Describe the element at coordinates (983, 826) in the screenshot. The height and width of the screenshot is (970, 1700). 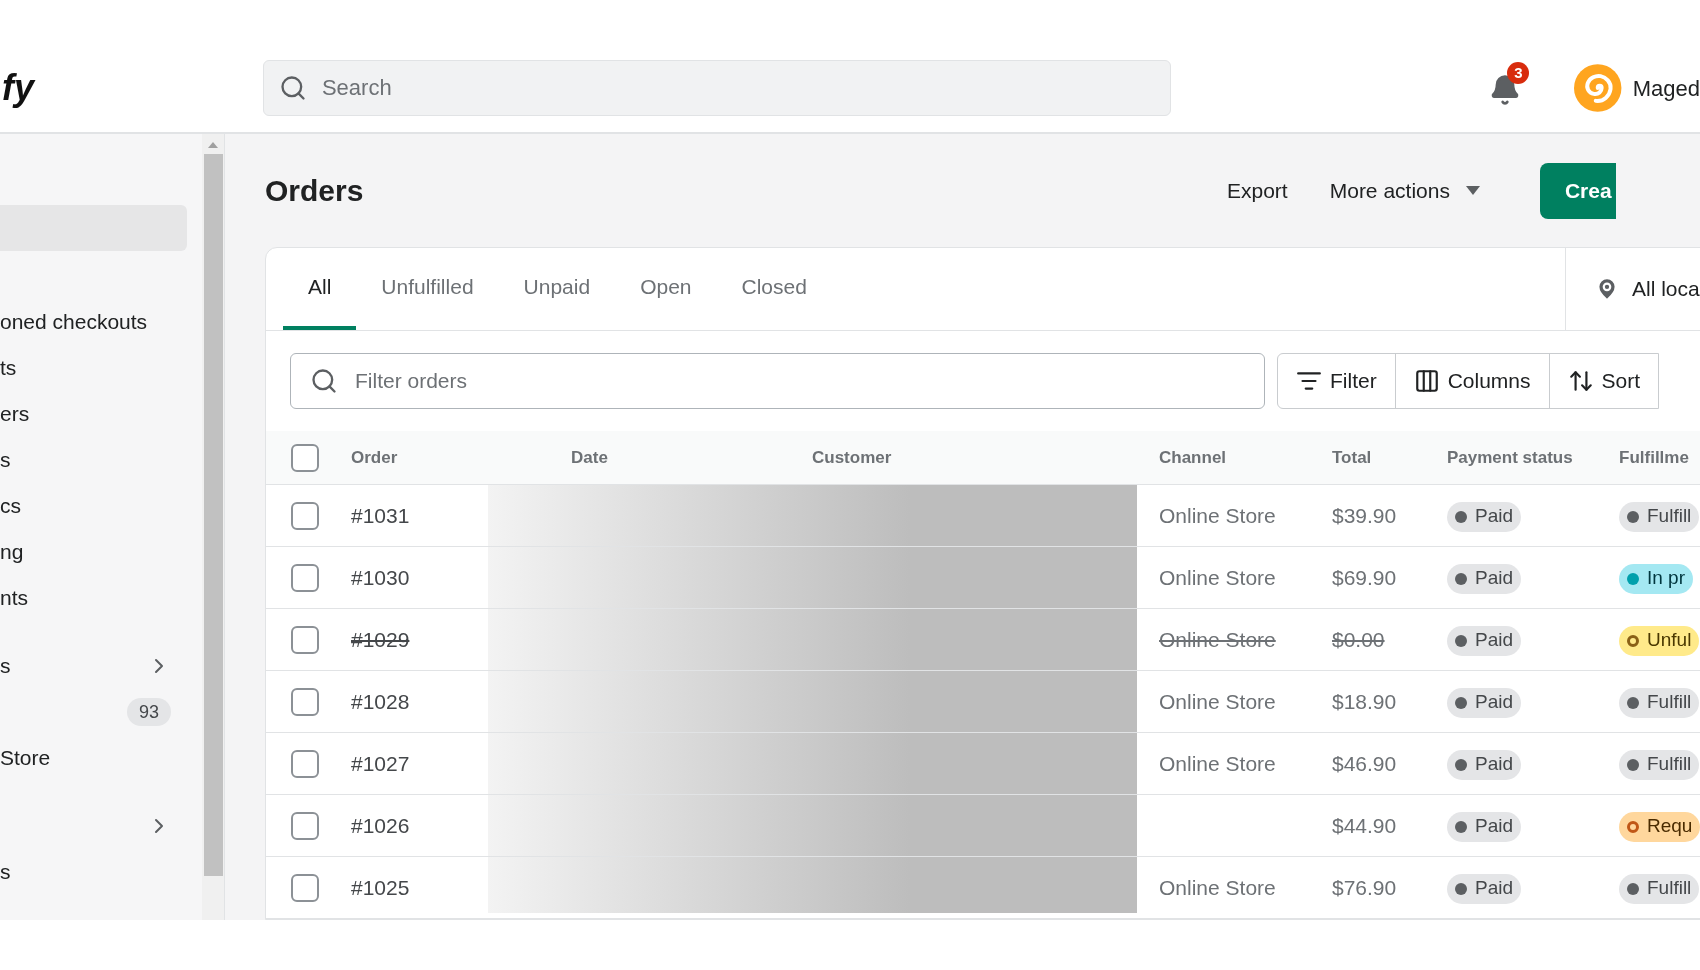
I see `order-row: #1026 $44.90 Paid Requ` at that location.